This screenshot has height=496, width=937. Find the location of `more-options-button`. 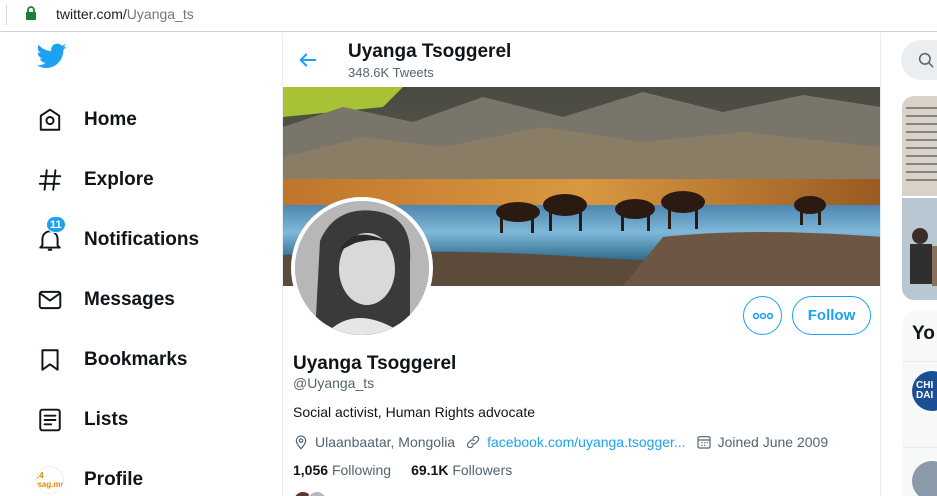

more-options-button is located at coordinates (762, 315).